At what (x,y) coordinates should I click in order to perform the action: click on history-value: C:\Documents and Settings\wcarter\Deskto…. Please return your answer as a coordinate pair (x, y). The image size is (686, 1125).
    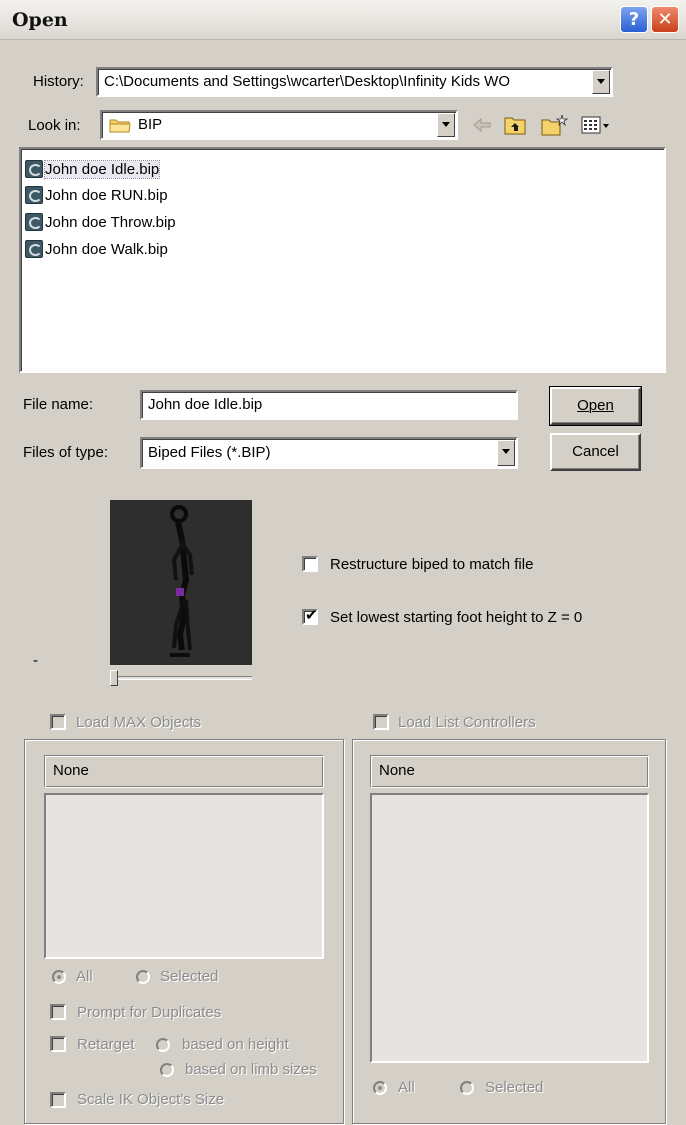
    Looking at the image, I should click on (307, 81).